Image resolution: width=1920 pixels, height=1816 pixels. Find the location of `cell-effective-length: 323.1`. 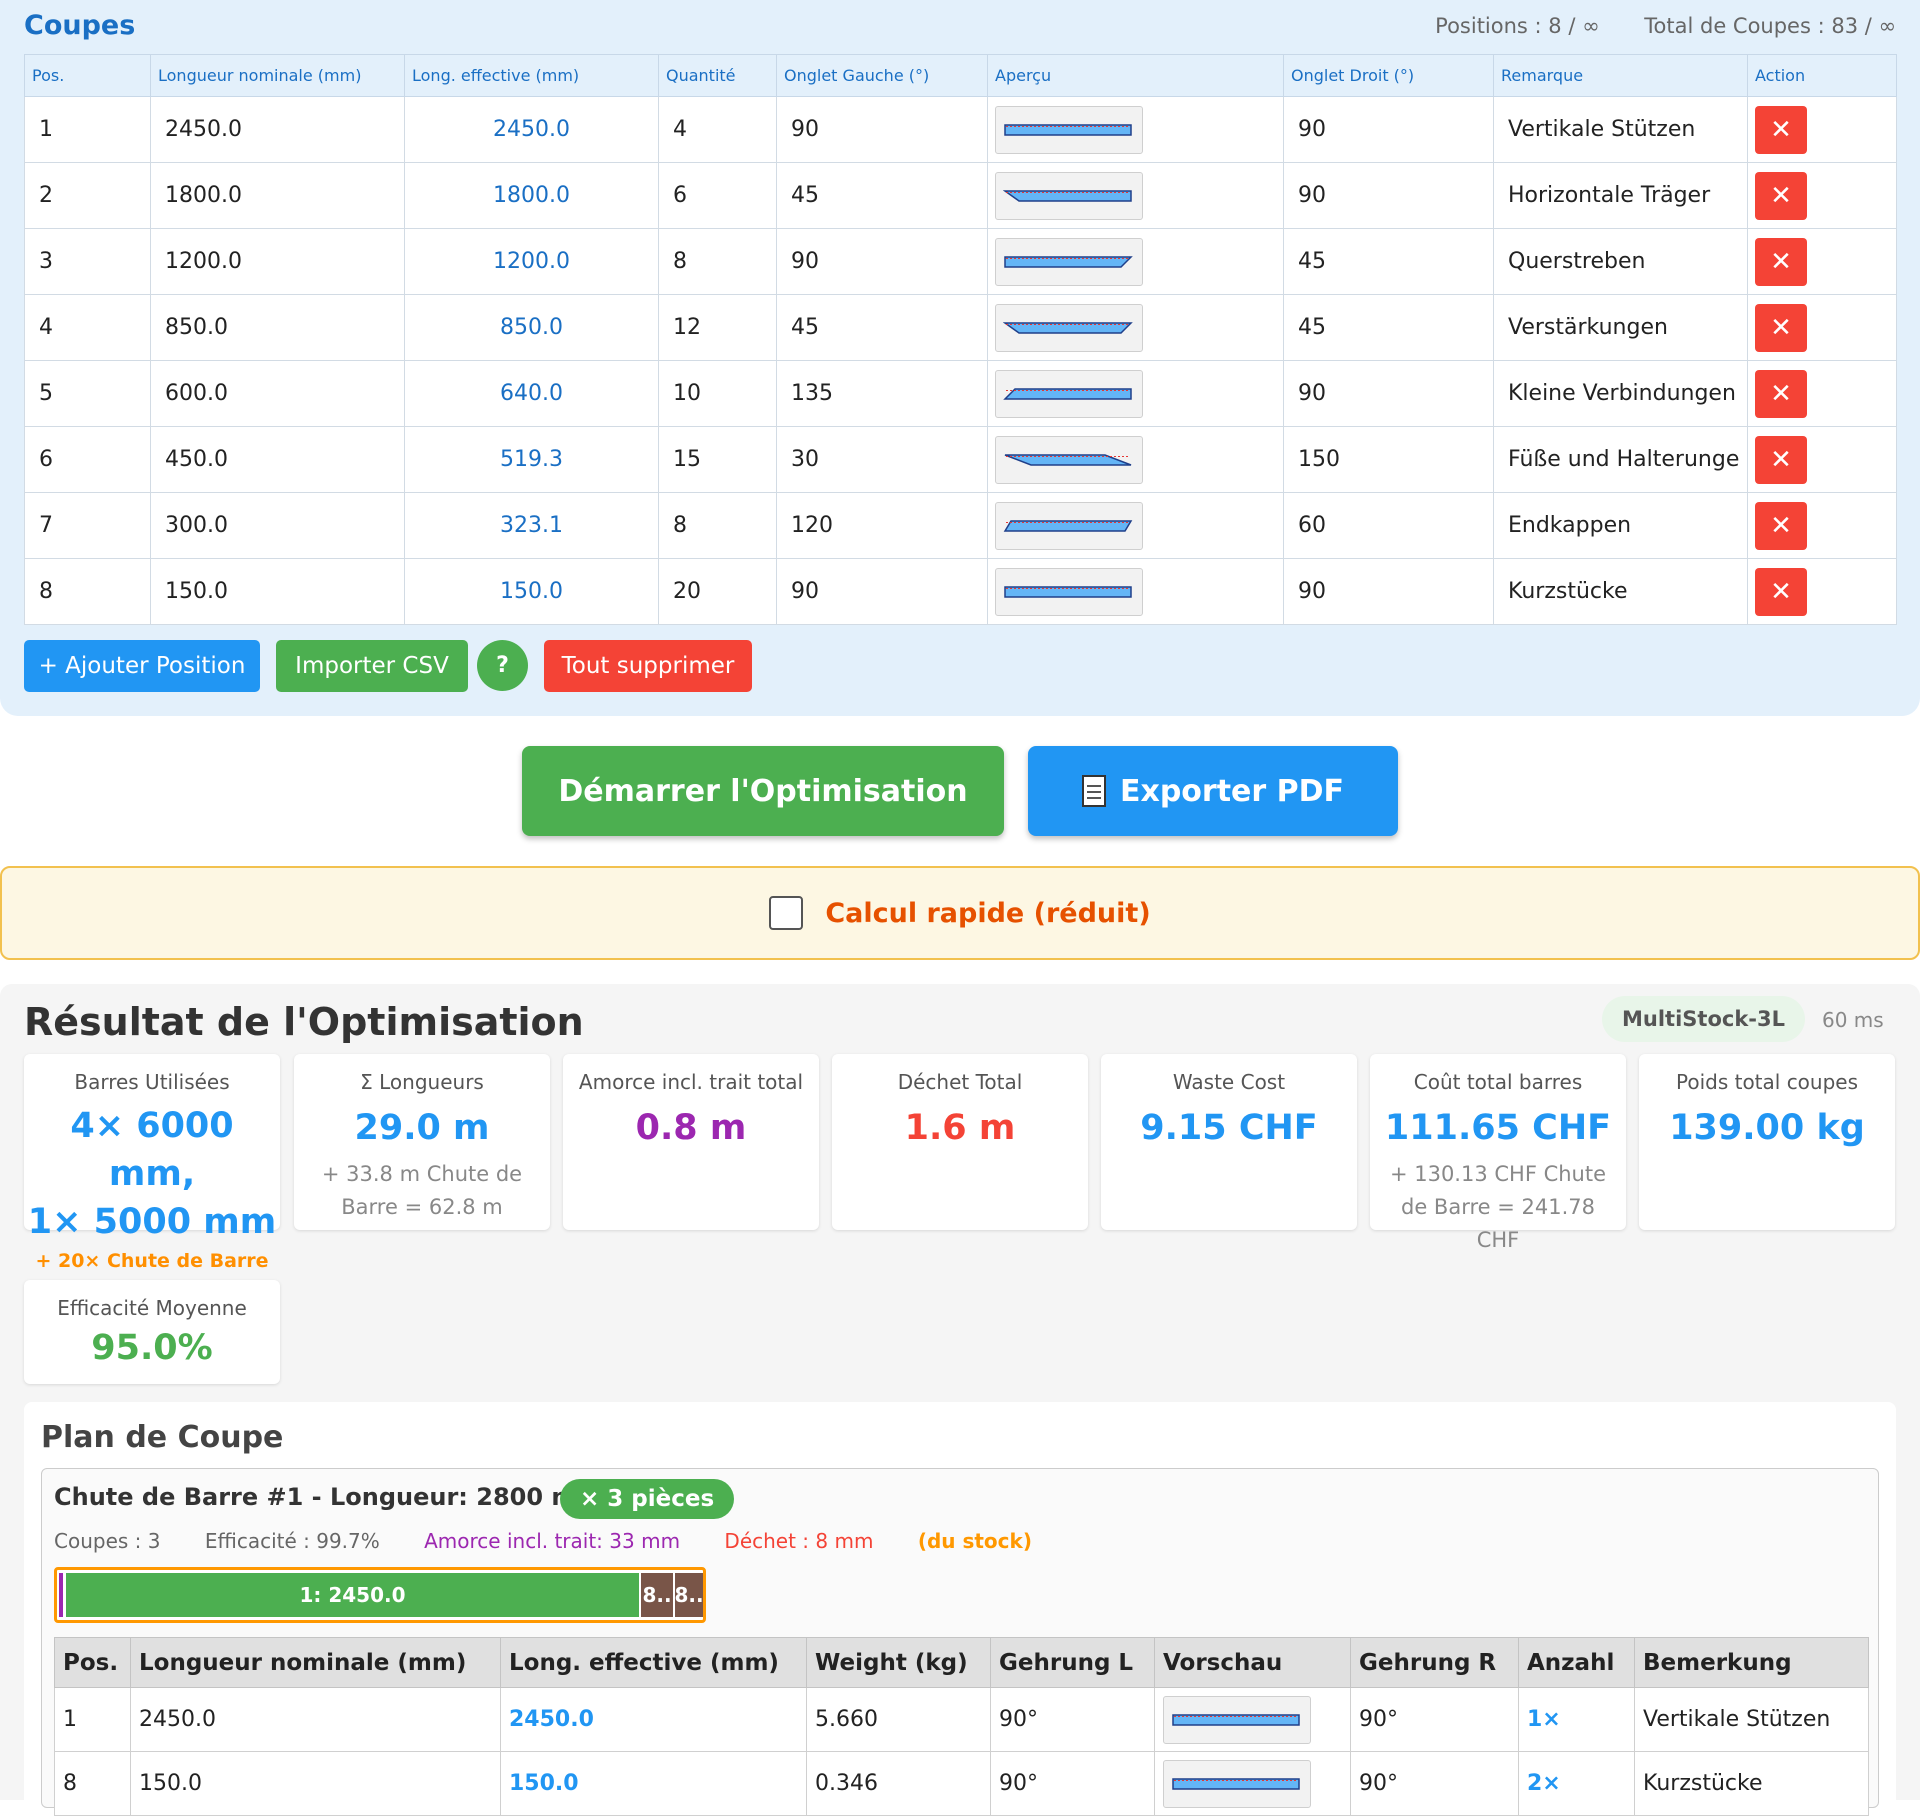

cell-effective-length: 323.1 is located at coordinates (531, 525).